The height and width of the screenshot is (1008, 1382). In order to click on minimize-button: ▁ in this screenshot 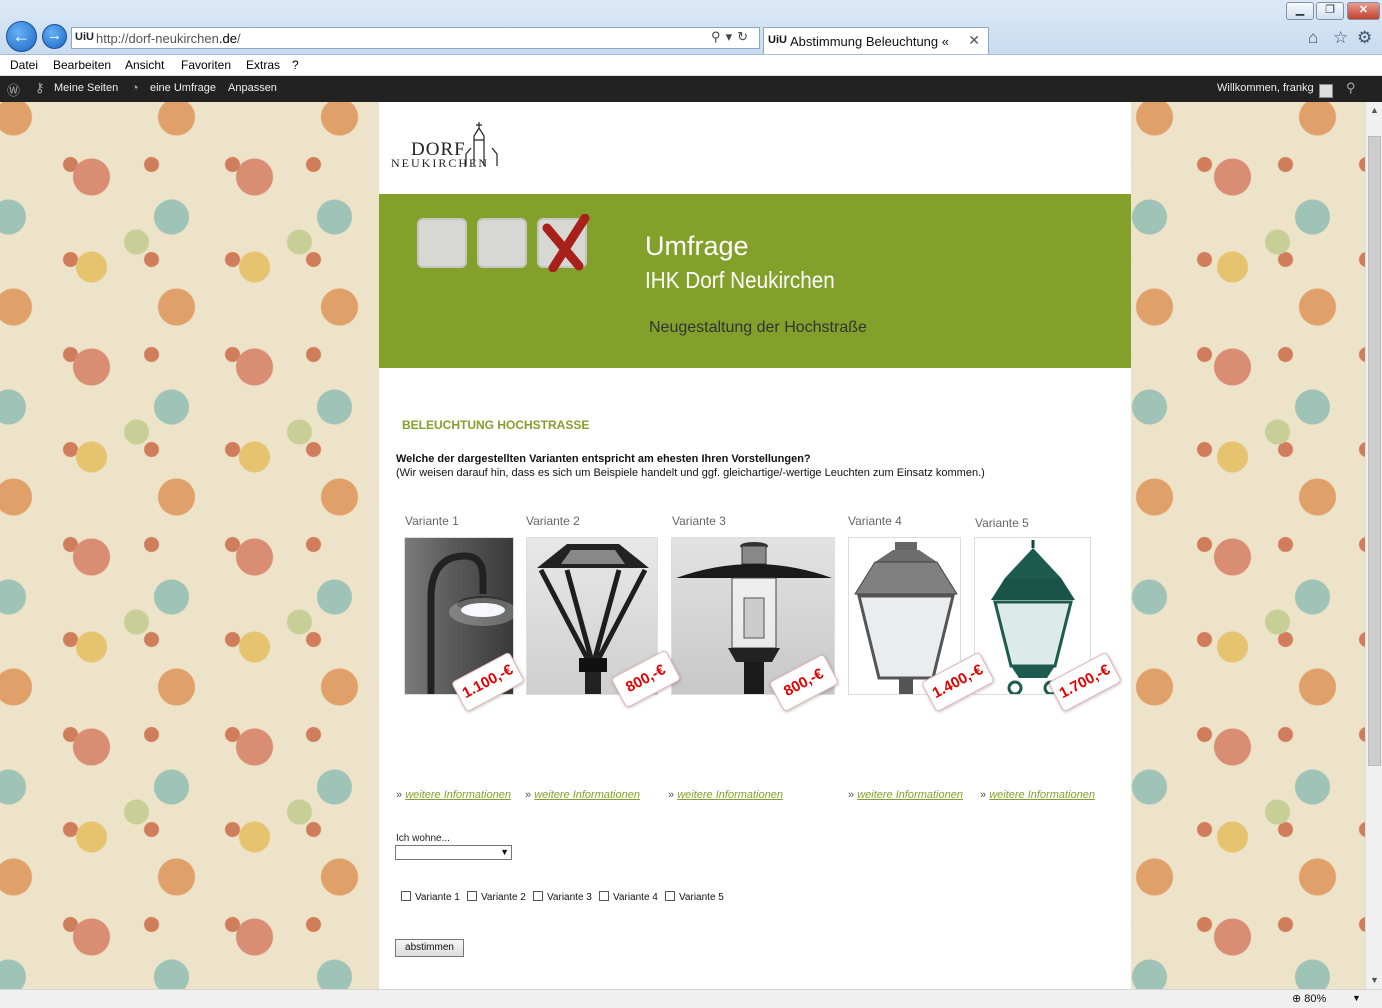, I will do `click(1300, 11)`.